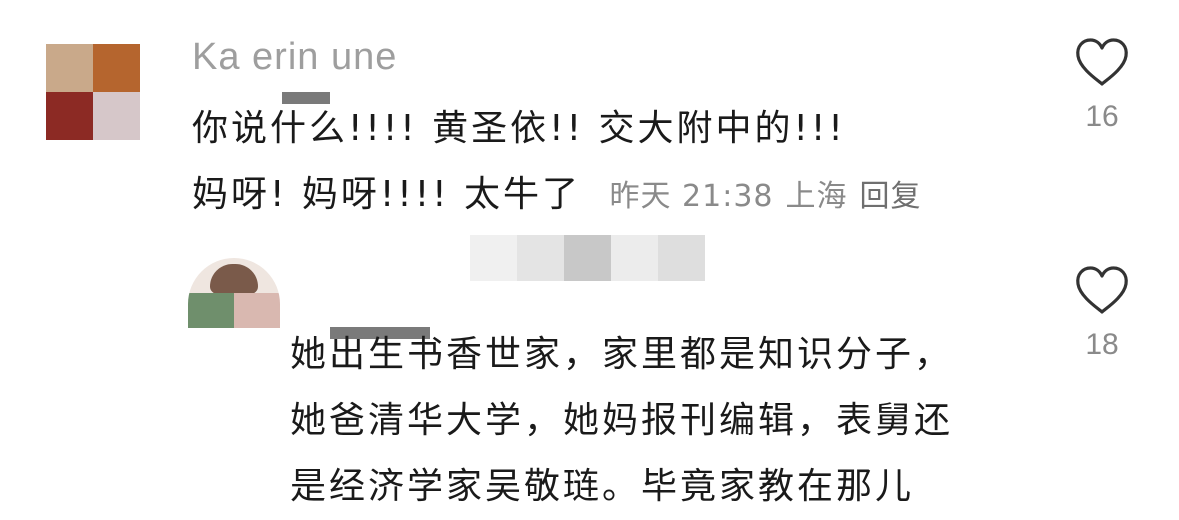  Describe the element at coordinates (691, 196) in the screenshot. I see `comment-time: 昨天 21:38` at that location.